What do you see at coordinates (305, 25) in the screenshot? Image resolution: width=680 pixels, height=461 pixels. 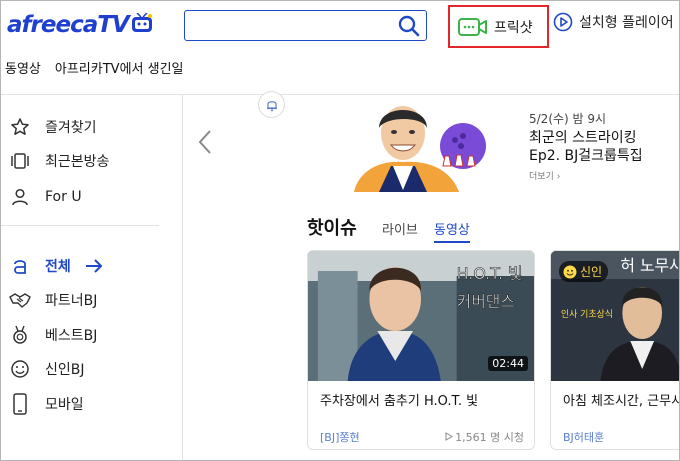 I see `search-input` at bounding box center [305, 25].